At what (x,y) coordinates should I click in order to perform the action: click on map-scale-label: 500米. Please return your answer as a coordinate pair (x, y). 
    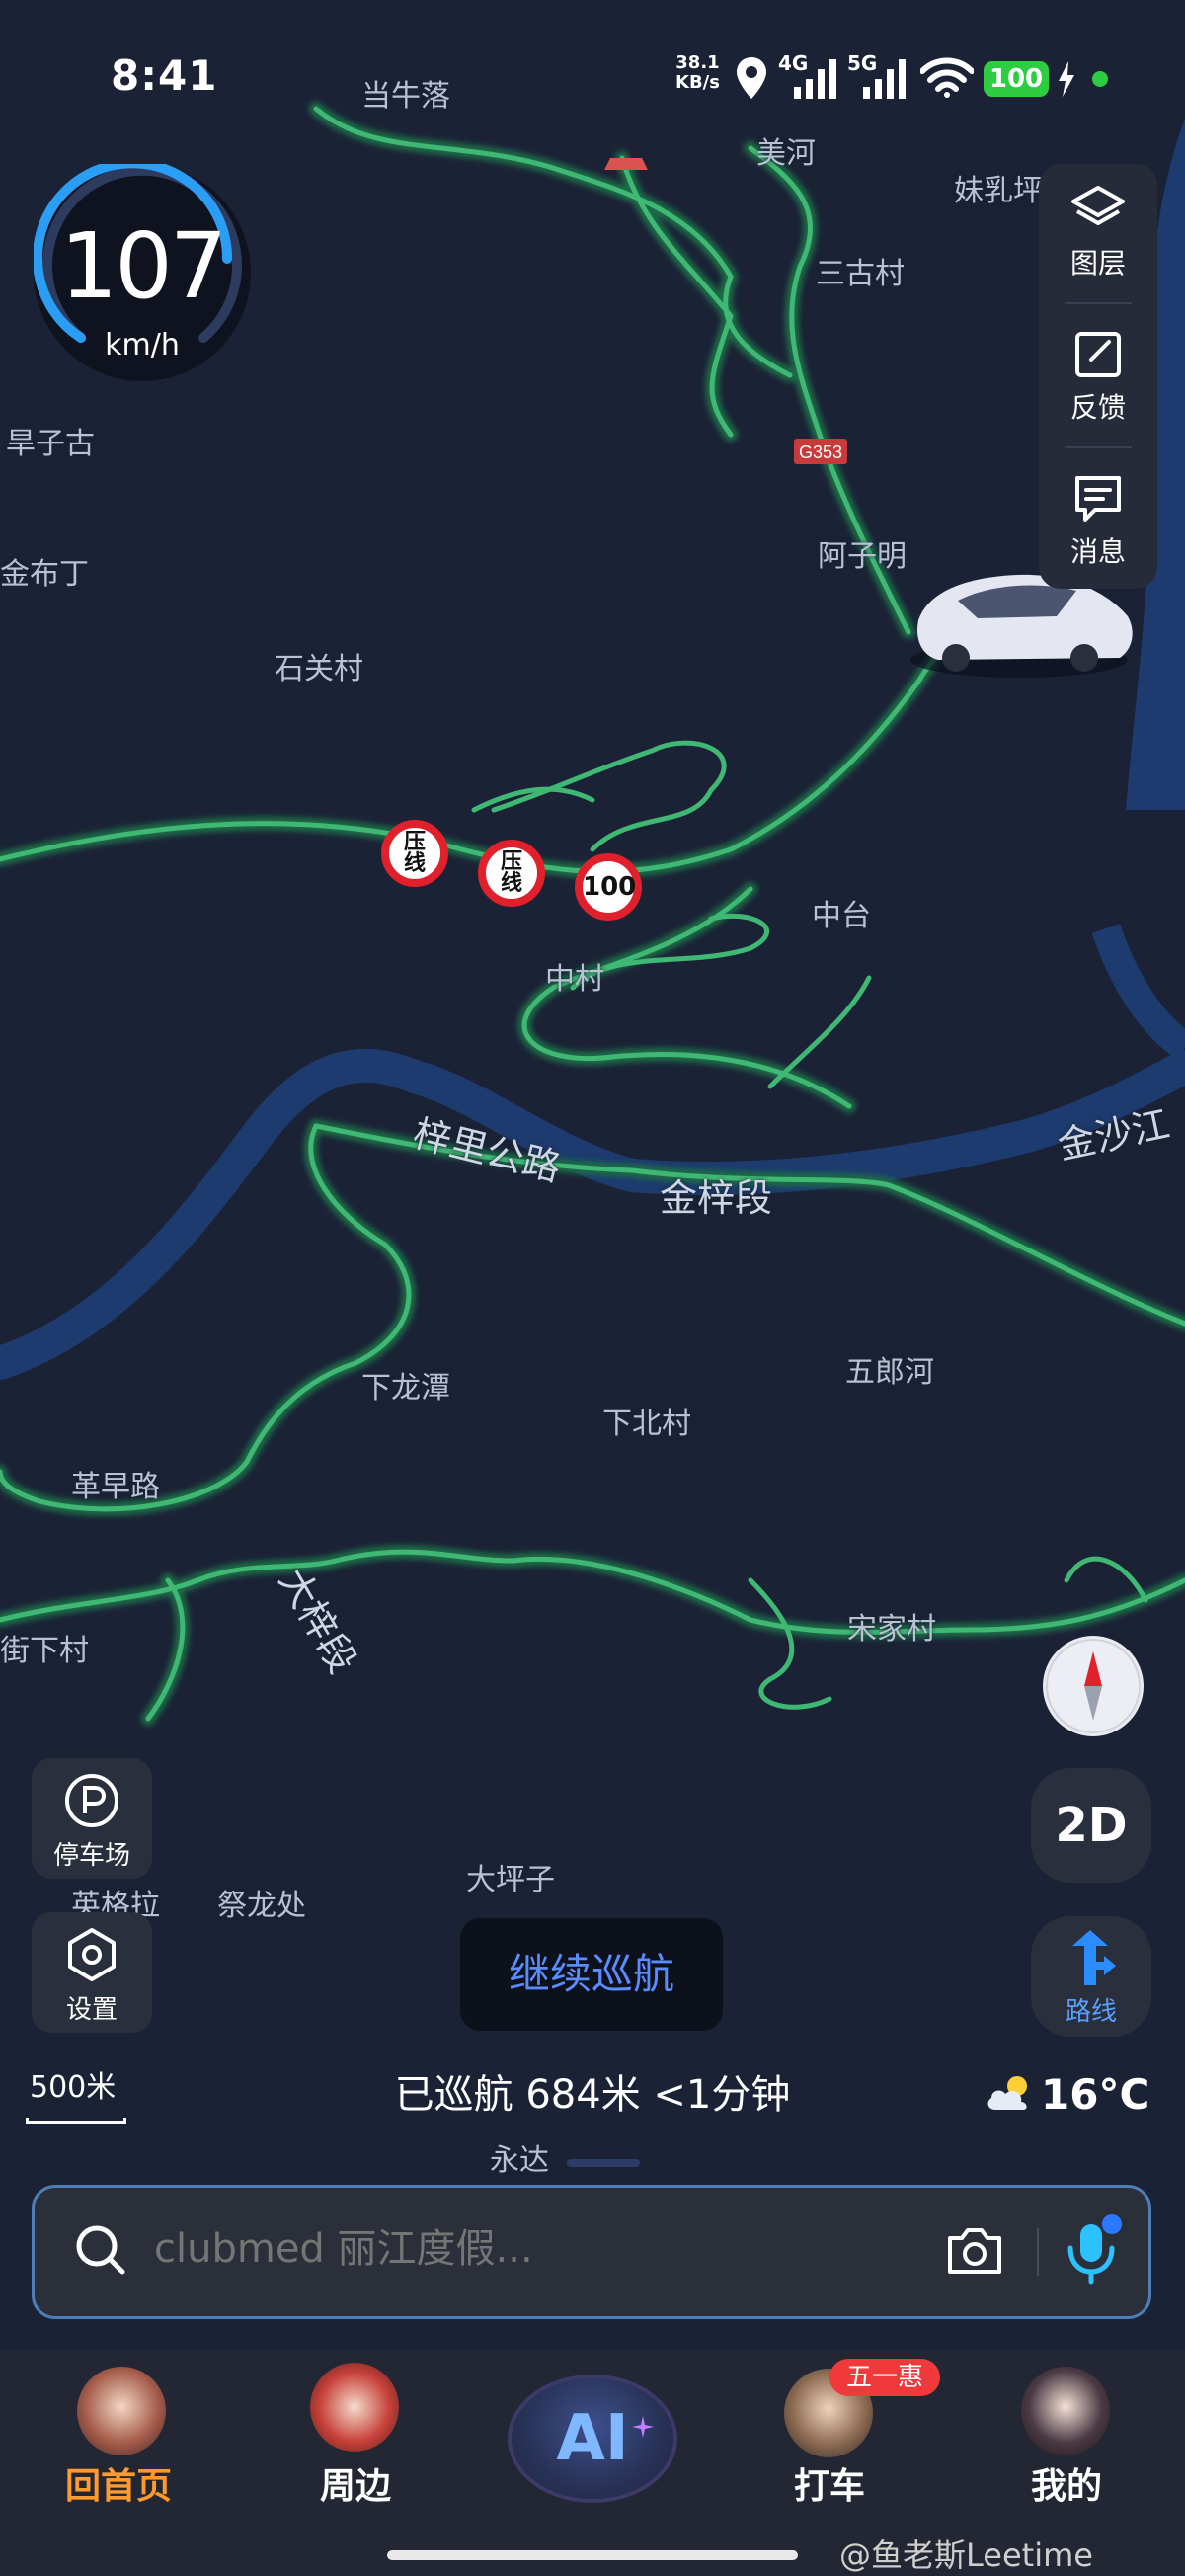
    Looking at the image, I should click on (73, 2087).